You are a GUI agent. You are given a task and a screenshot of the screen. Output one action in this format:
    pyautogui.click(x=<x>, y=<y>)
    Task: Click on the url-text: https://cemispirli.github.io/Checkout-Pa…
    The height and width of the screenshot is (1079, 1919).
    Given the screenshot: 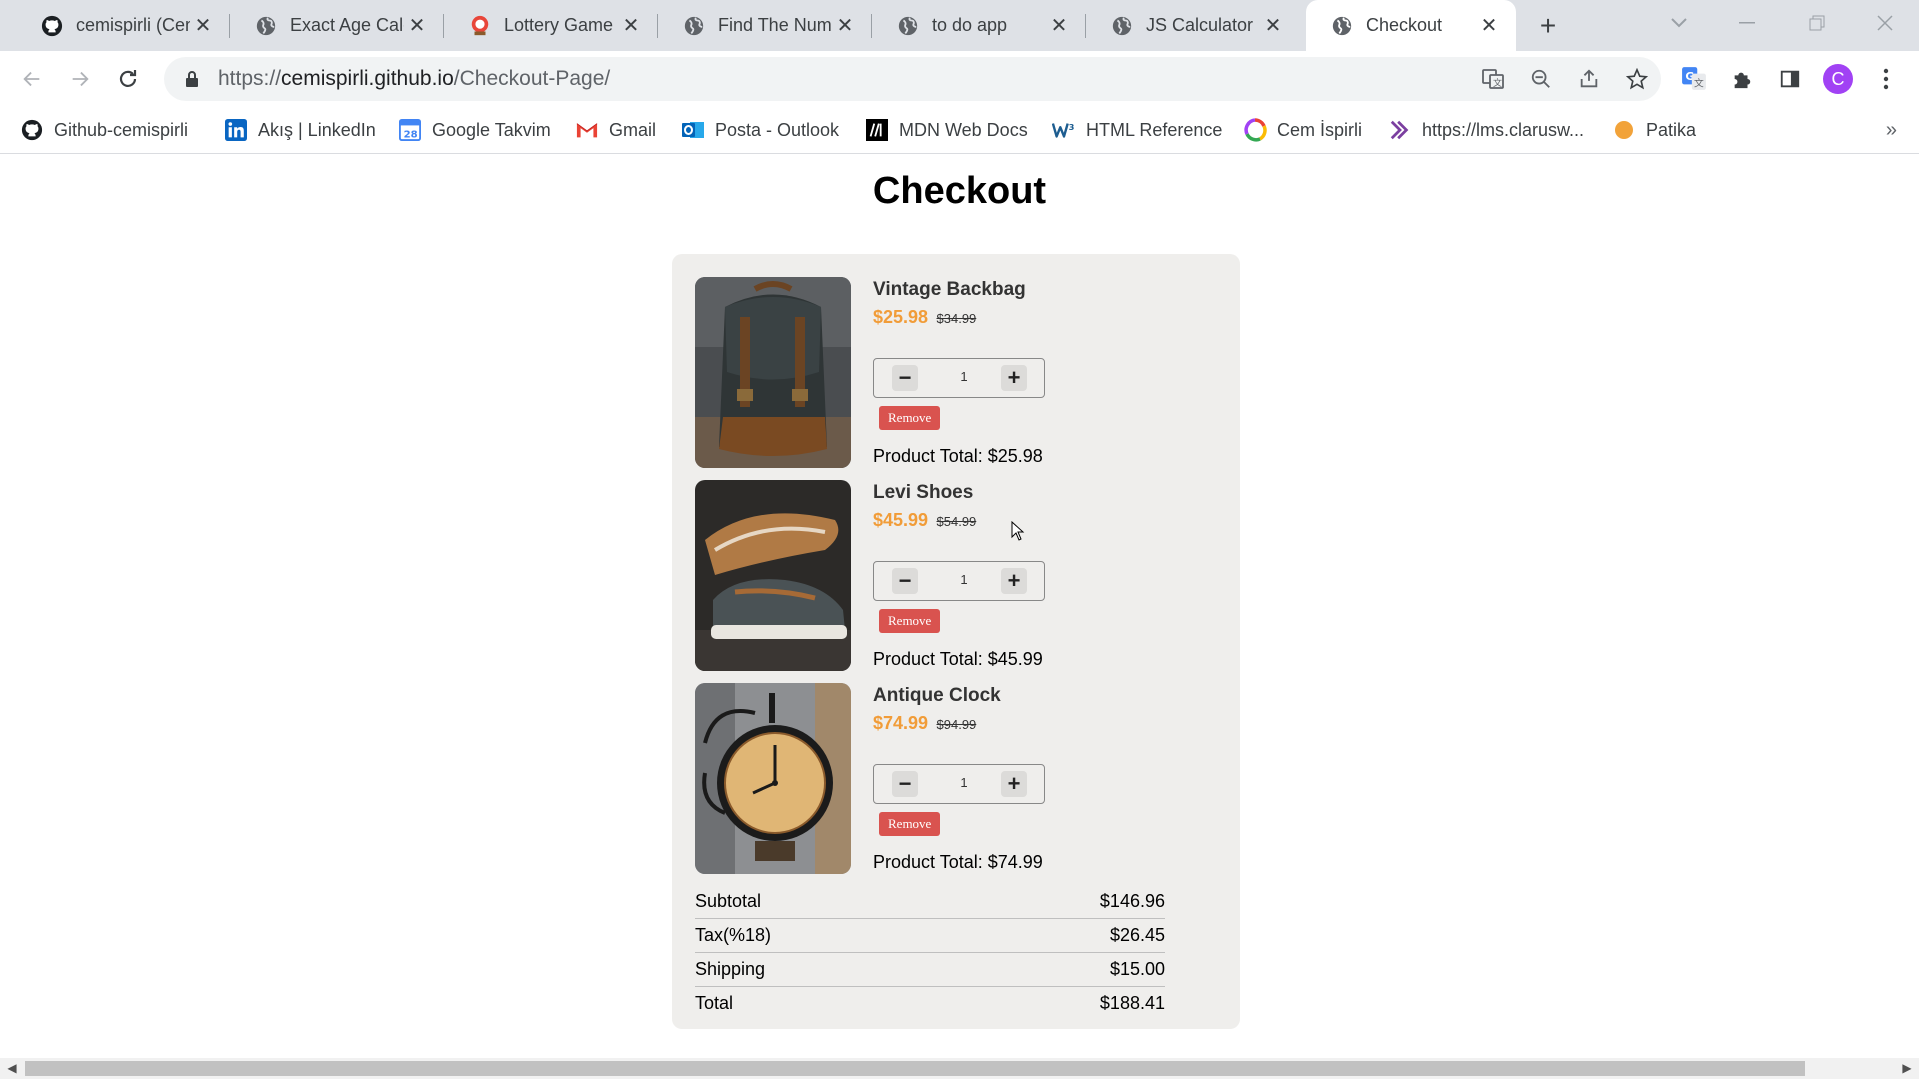 What is the action you would take?
    pyautogui.click(x=414, y=79)
    